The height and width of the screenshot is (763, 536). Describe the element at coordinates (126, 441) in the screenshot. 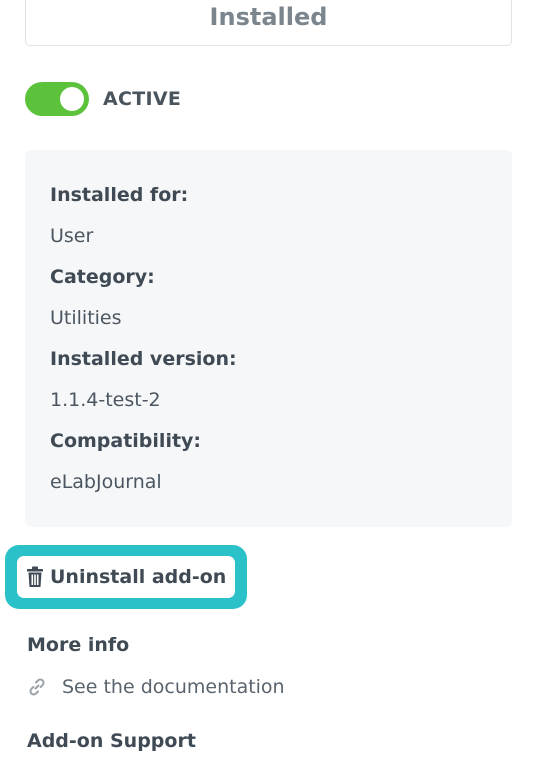

I see `compatibility-label: Compatibility:` at that location.